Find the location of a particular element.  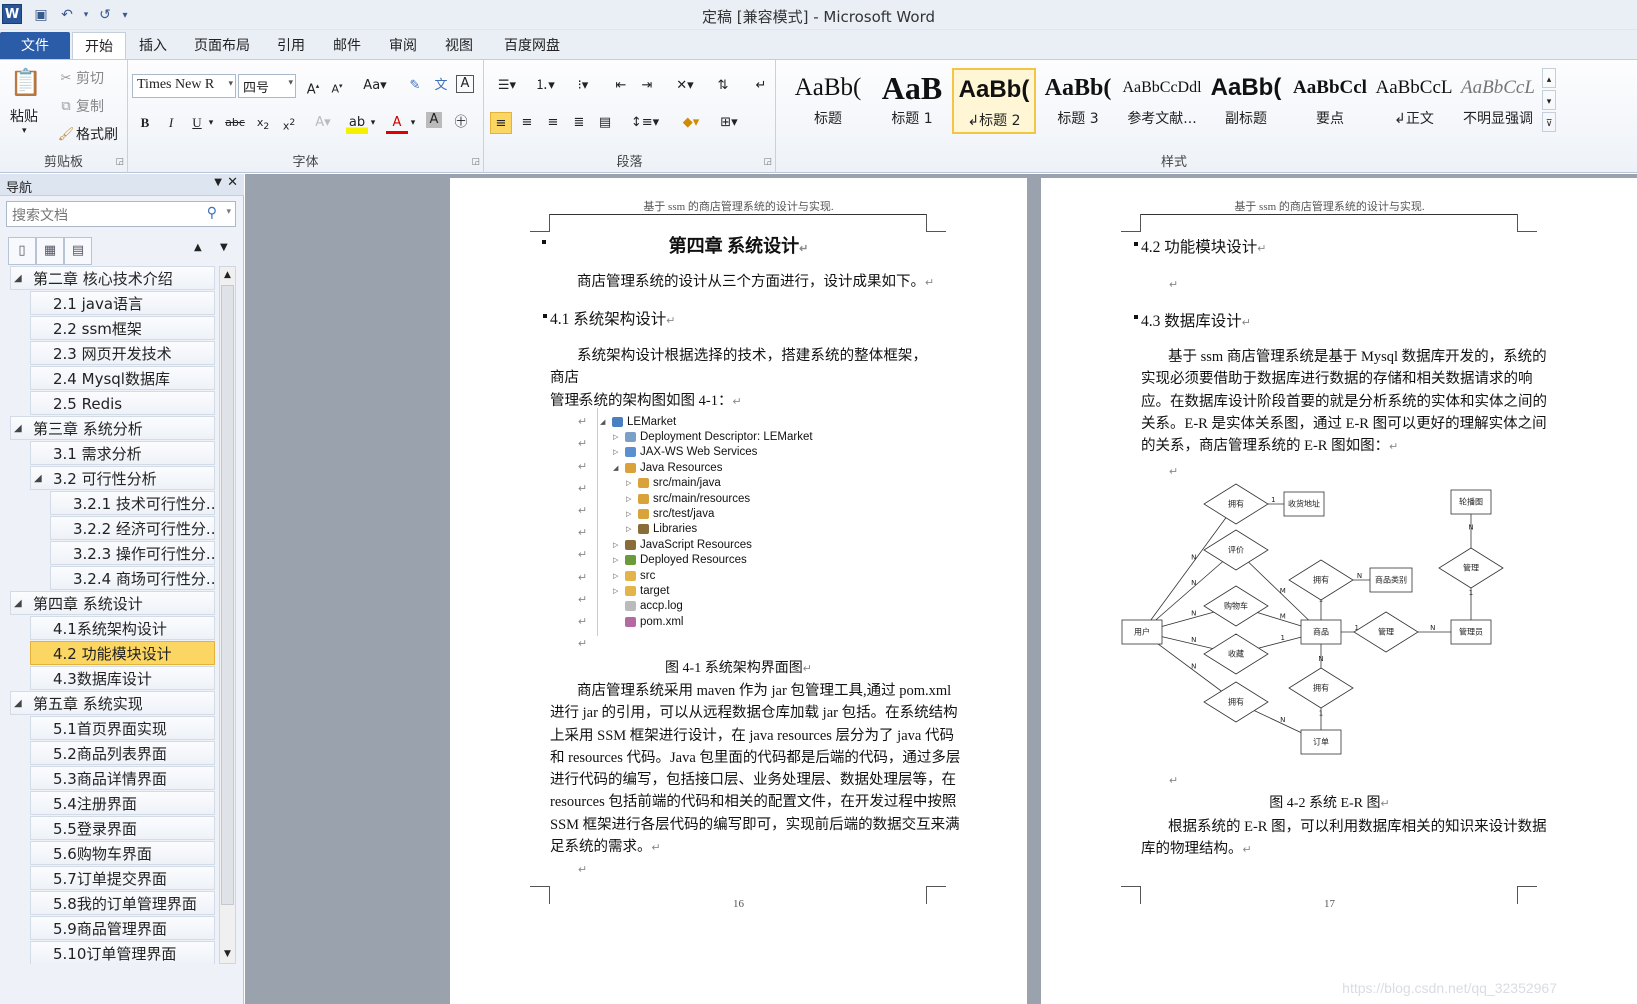

outline-chapter: ◢ 第四章 系统设计 is located at coordinates (112, 603).